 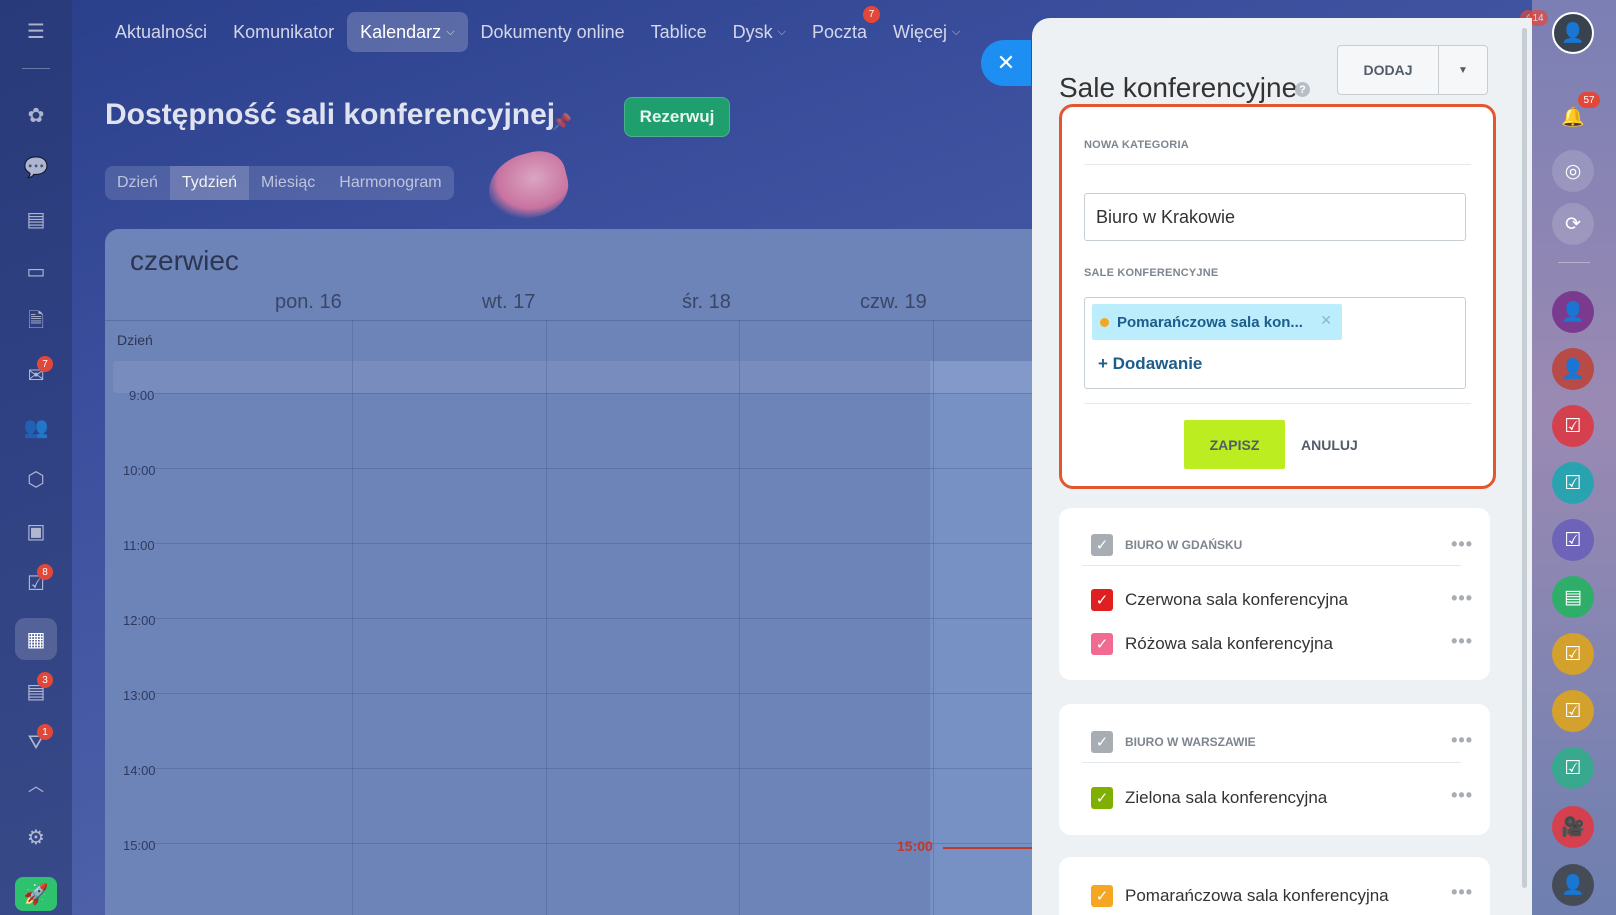 I want to click on document-chat-icon: ▤, so click(x=1573, y=597).